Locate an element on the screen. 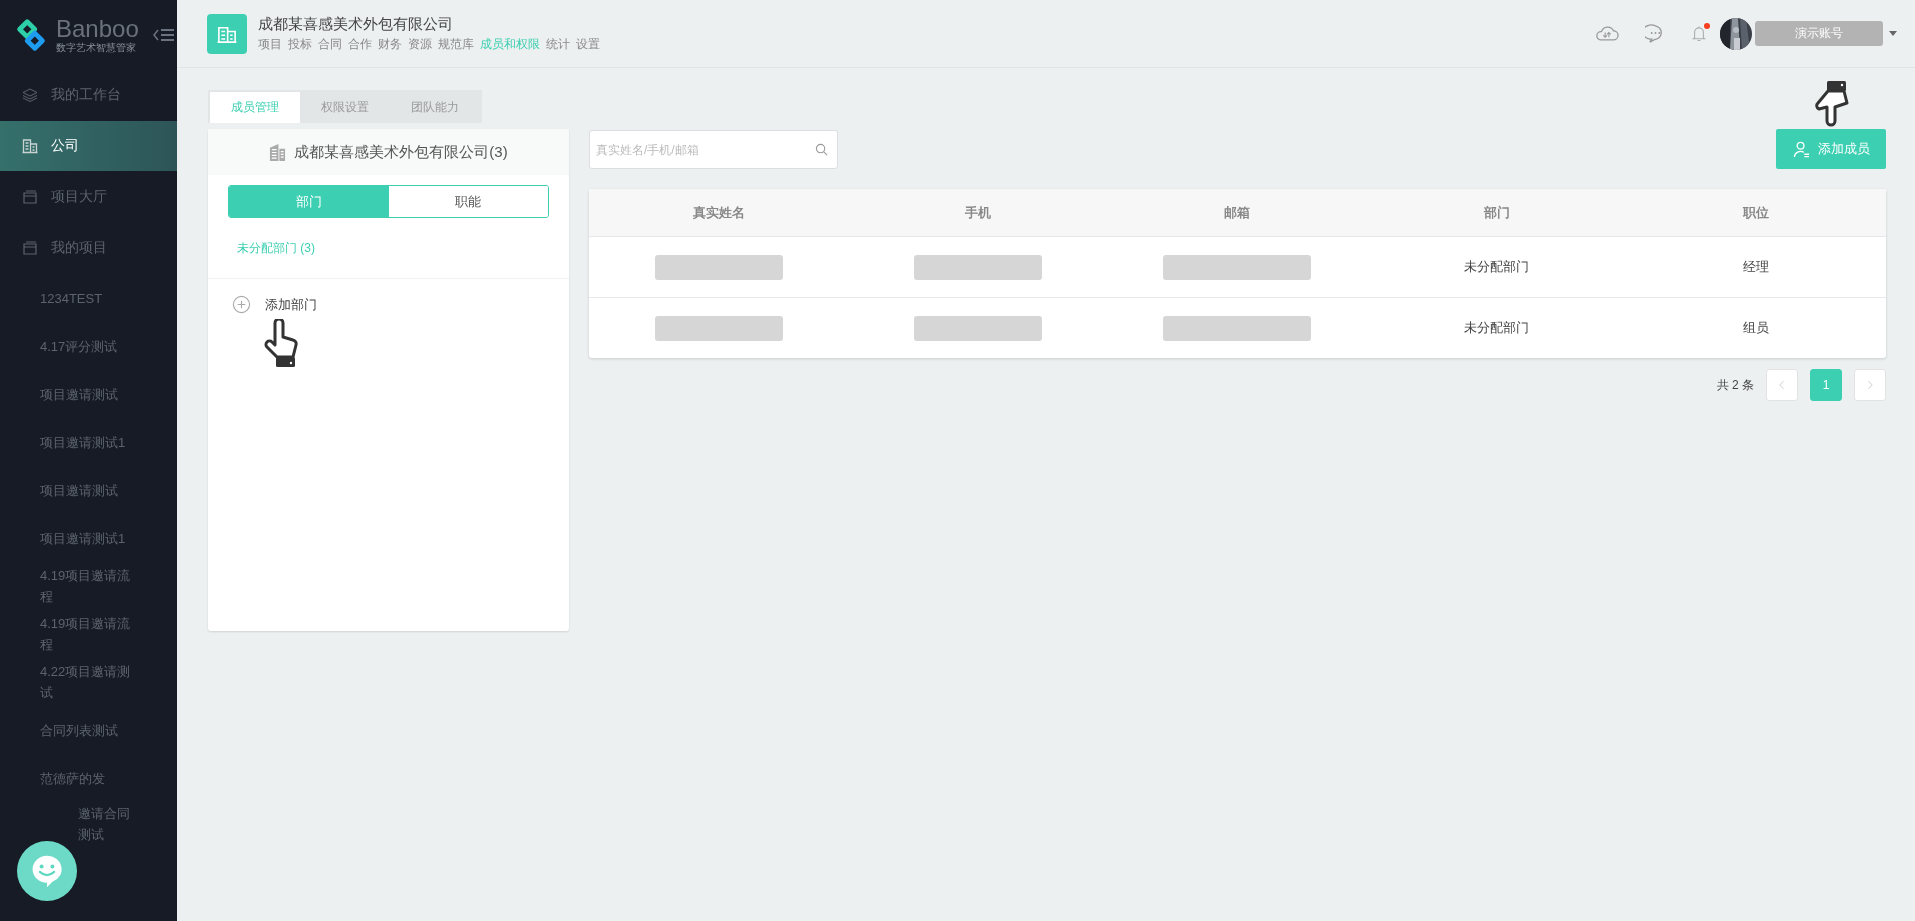 The image size is (1915, 921). previous-page-button is located at coordinates (1782, 385).